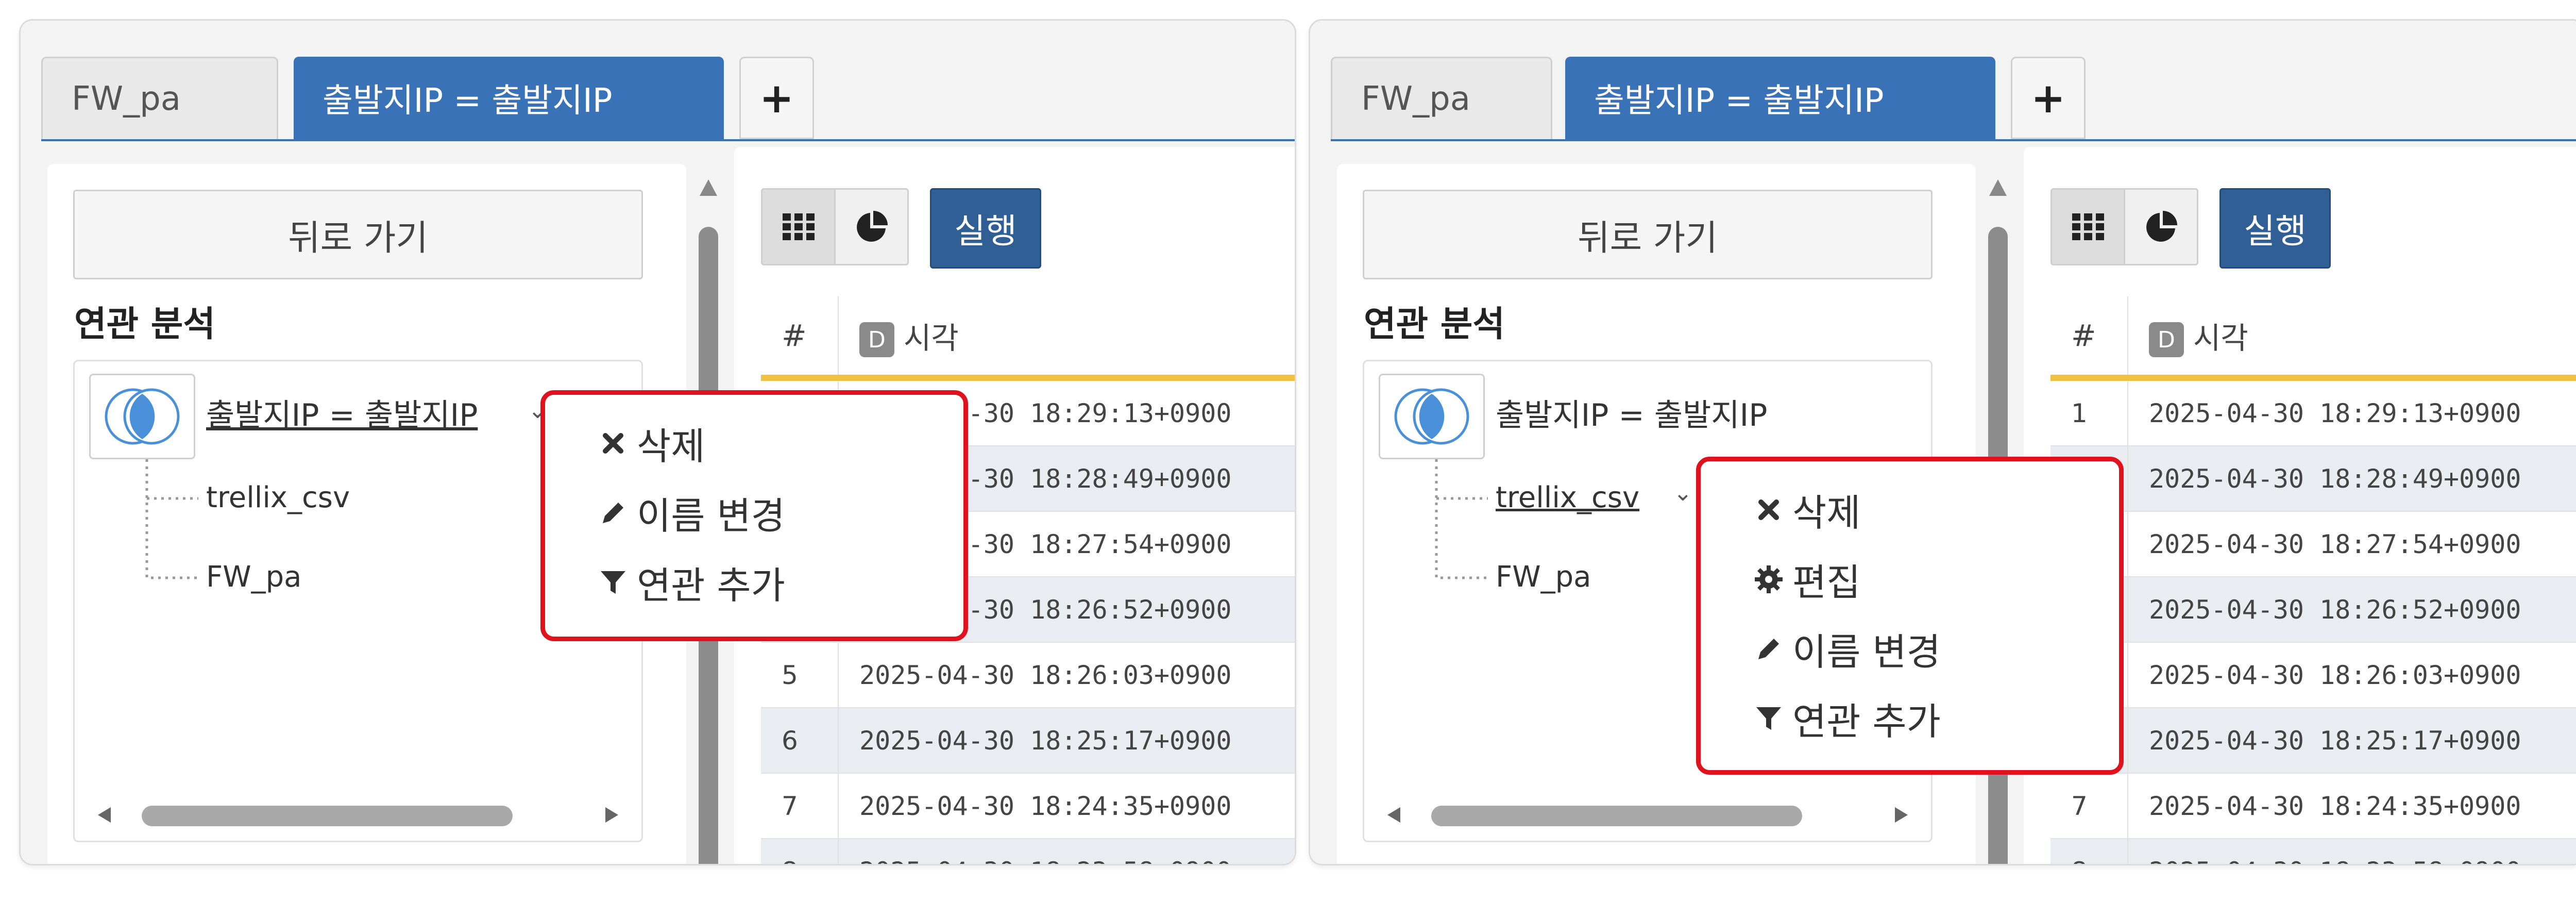  What do you see at coordinates (876, 340) in the screenshot?
I see `date-type-badge: D` at bounding box center [876, 340].